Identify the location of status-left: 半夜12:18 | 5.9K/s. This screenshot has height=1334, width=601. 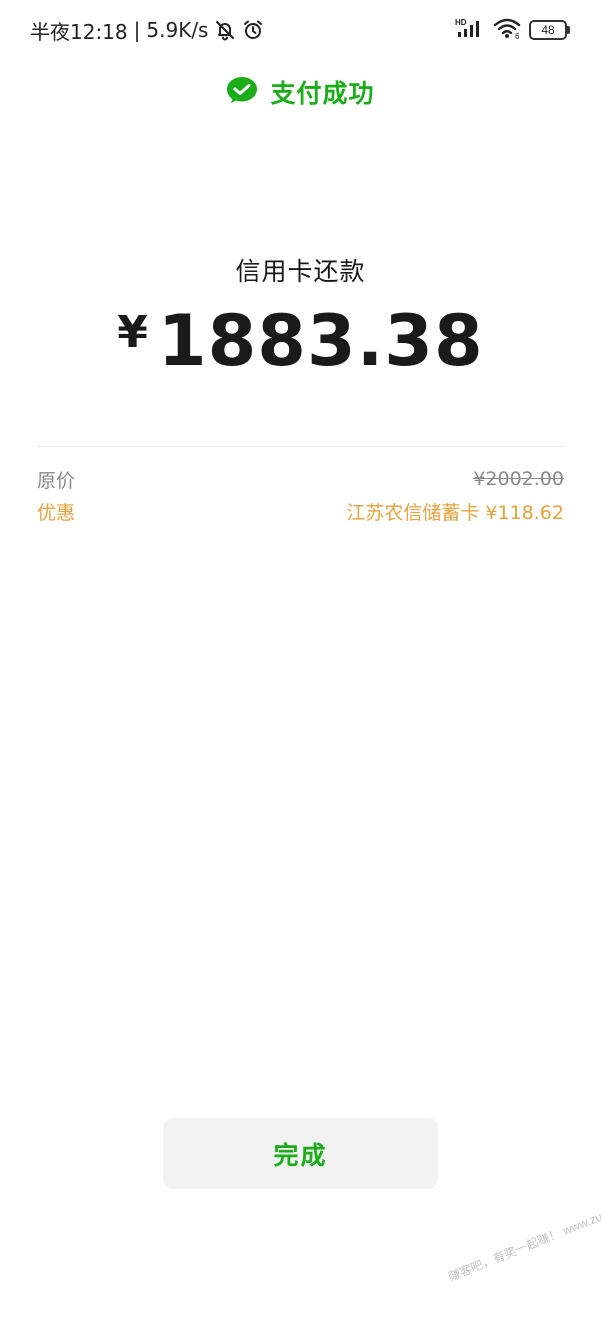
(147, 30).